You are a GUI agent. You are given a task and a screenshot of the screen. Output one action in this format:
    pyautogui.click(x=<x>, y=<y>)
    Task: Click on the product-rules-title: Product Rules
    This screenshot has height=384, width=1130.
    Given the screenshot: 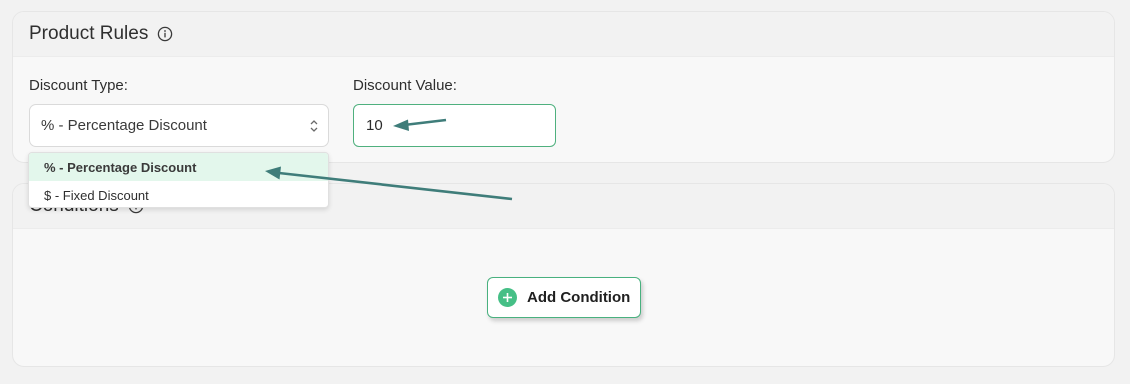 What is the action you would take?
    pyautogui.click(x=89, y=33)
    